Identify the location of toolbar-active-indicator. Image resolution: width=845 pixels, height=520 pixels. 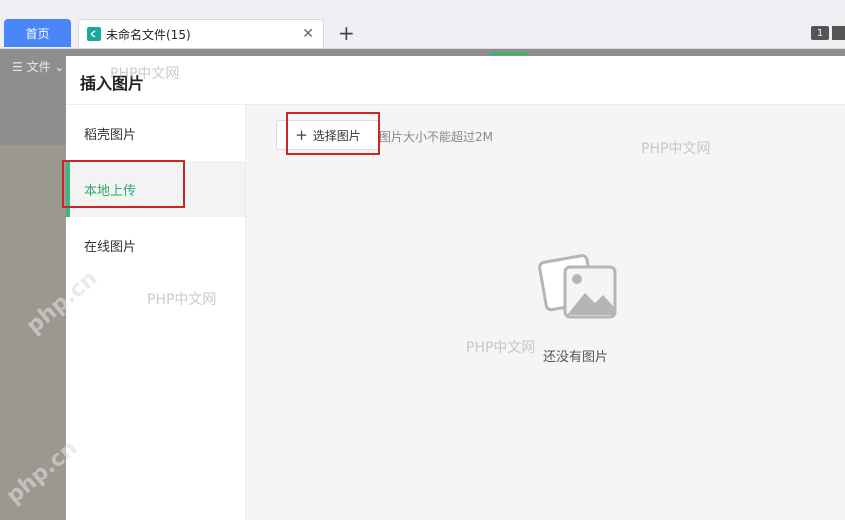
(509, 53).